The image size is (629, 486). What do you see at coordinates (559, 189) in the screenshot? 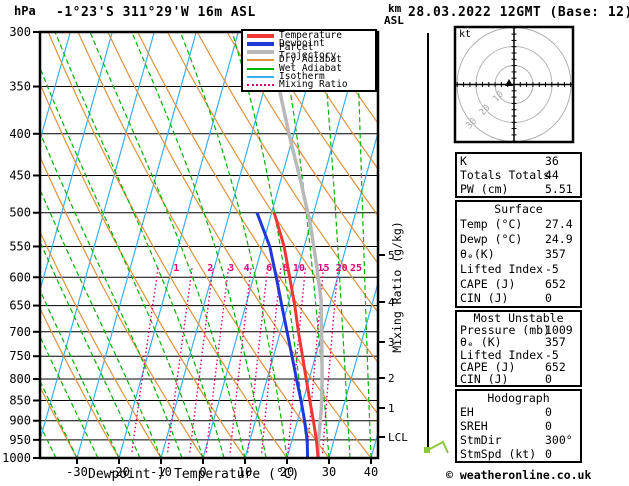
I see `panel-row-value: 5.51` at bounding box center [559, 189].